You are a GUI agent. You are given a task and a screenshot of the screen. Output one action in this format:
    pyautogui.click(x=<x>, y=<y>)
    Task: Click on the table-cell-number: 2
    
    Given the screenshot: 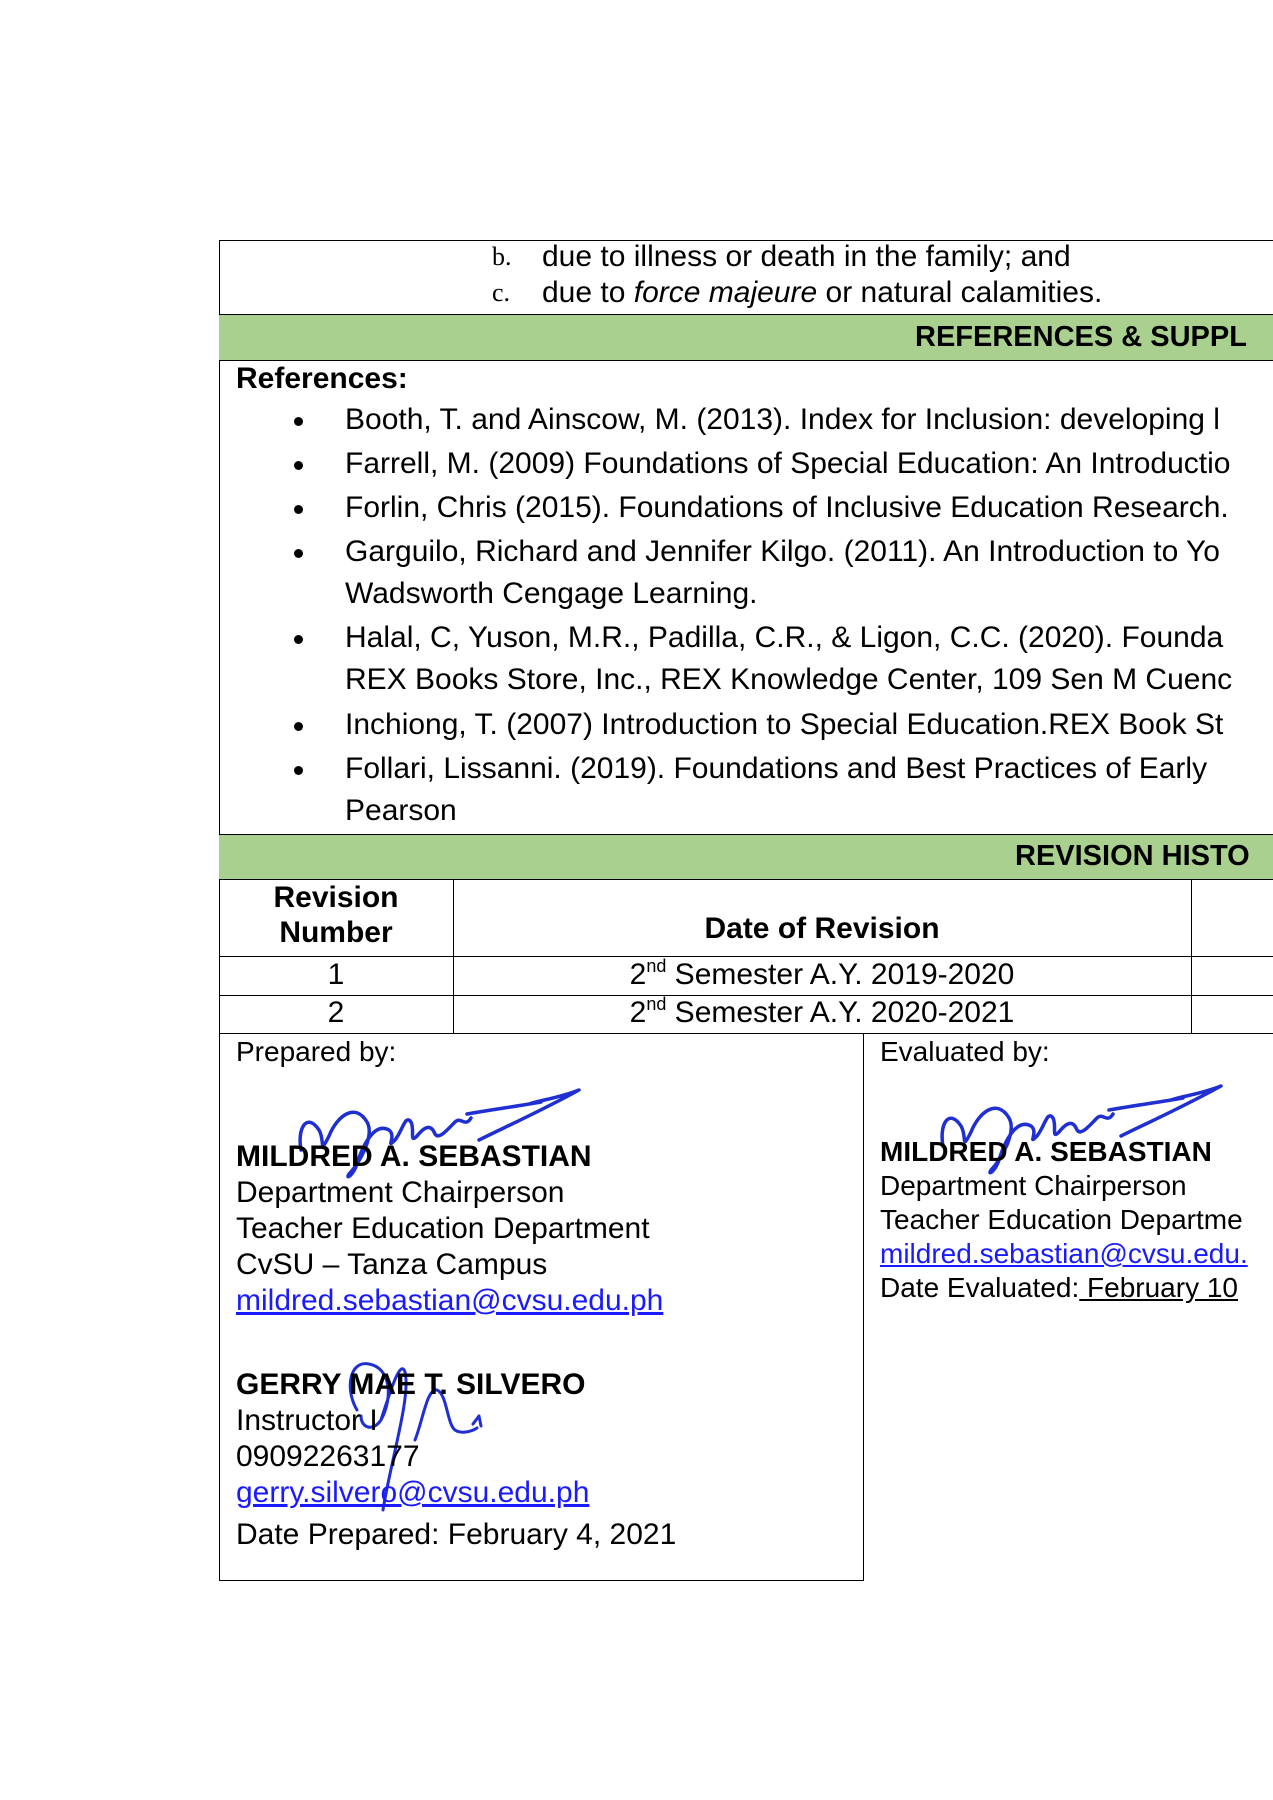 What is the action you would take?
    pyautogui.click(x=336, y=1012)
    